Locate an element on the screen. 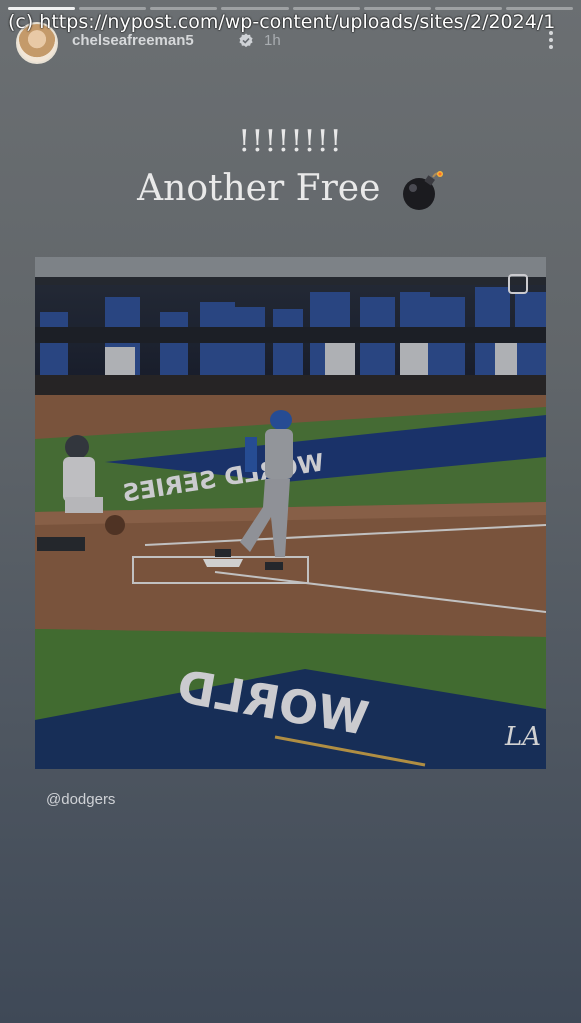 The image size is (581, 1023). caption-line: Another Free is located at coordinates (290, 190).